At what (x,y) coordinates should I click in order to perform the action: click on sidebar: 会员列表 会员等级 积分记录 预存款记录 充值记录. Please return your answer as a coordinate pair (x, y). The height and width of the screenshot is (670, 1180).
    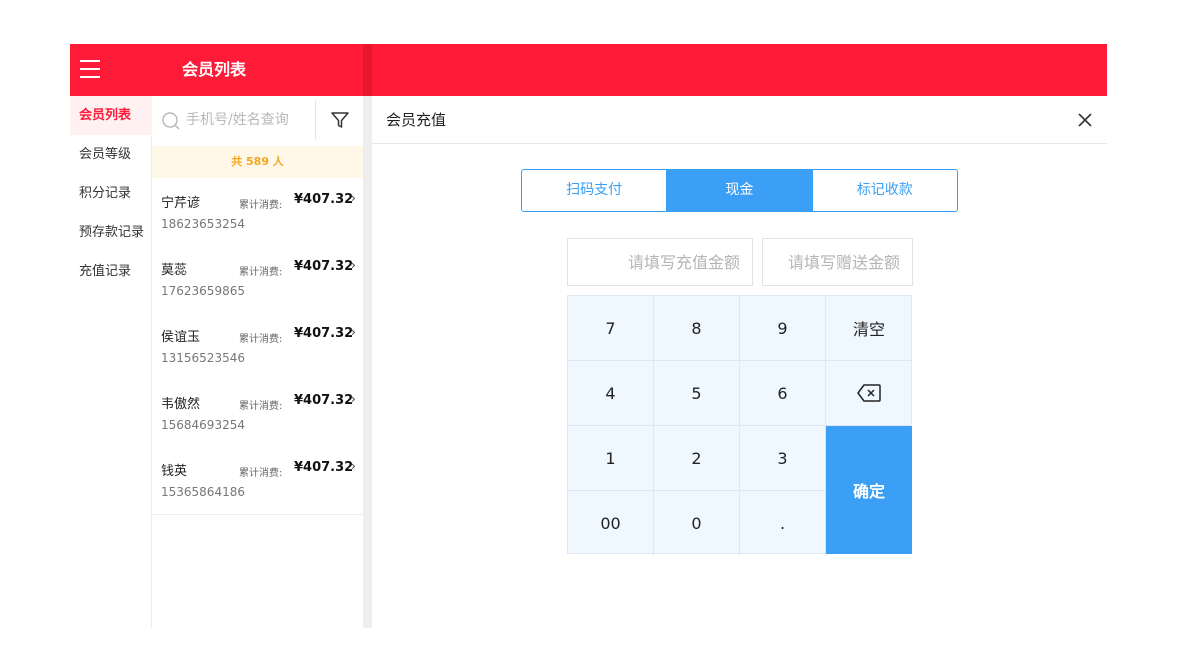
    Looking at the image, I should click on (111, 362).